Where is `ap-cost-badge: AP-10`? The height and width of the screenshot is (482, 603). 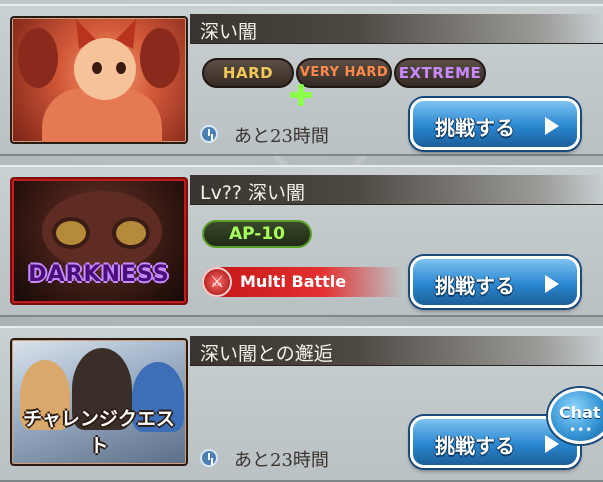 ap-cost-badge: AP-10 is located at coordinates (257, 234).